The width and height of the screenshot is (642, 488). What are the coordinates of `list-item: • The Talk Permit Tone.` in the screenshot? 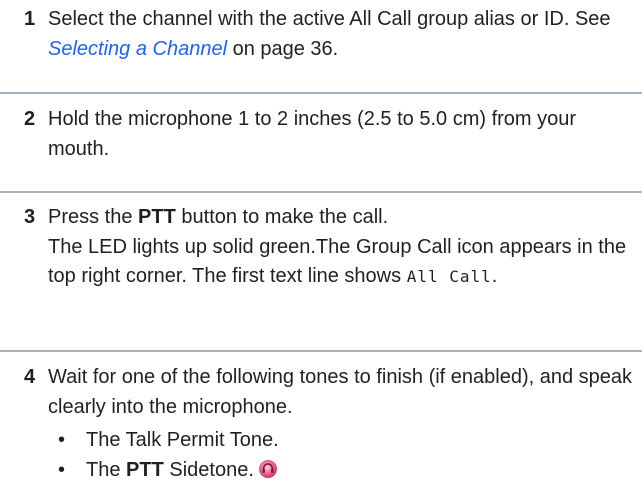 It's located at (341, 440).